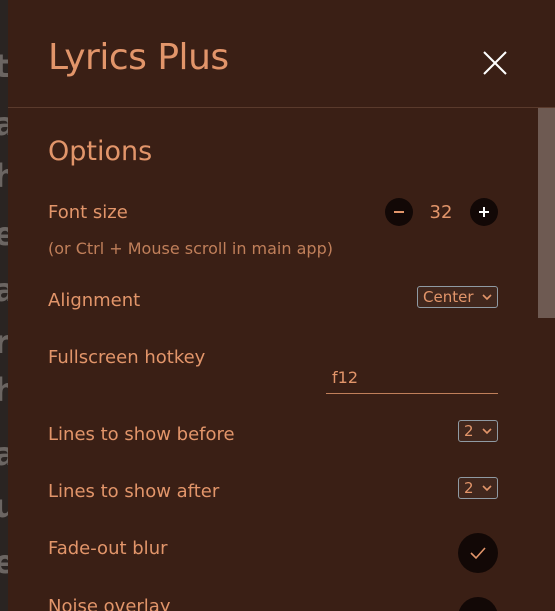 The width and height of the screenshot is (555, 611). I want to click on noise-overlay-label: Noise overlay, so click(109, 603).